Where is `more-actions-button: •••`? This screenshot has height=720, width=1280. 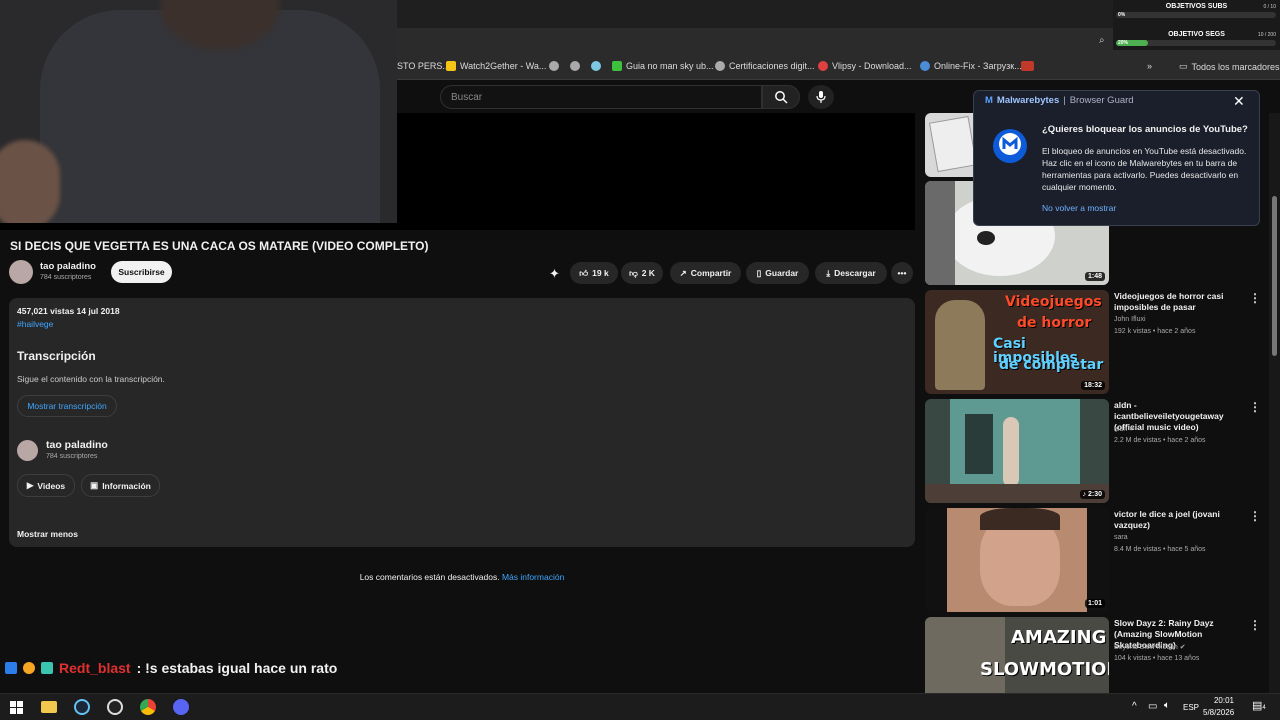
more-actions-button: ••• is located at coordinates (902, 273).